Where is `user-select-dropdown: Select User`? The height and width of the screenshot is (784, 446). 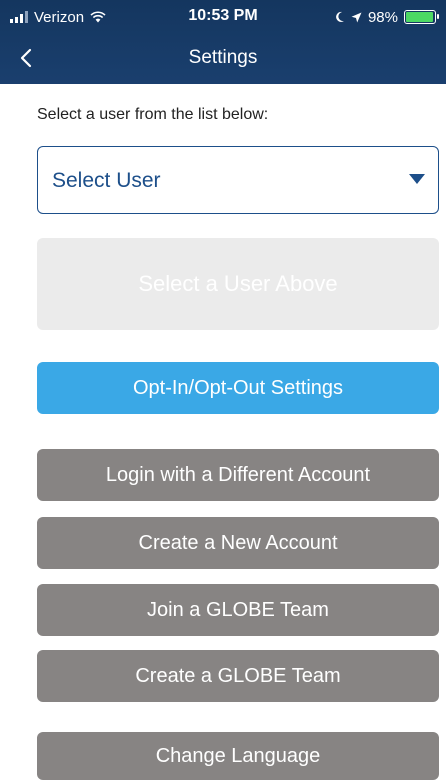 user-select-dropdown: Select User is located at coordinates (238, 180).